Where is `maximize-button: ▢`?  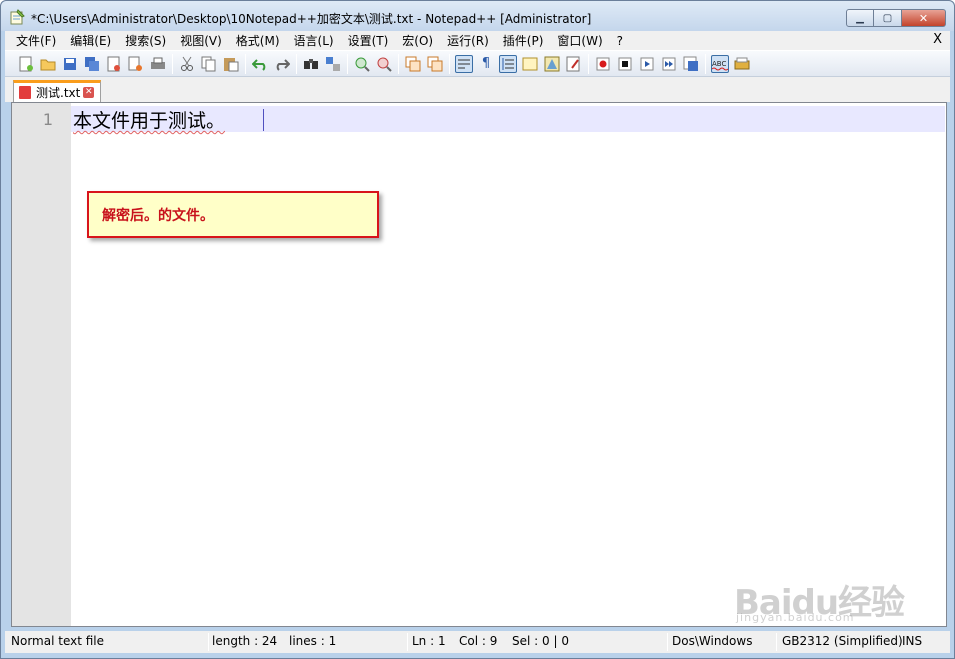
maximize-button: ▢ is located at coordinates (888, 18).